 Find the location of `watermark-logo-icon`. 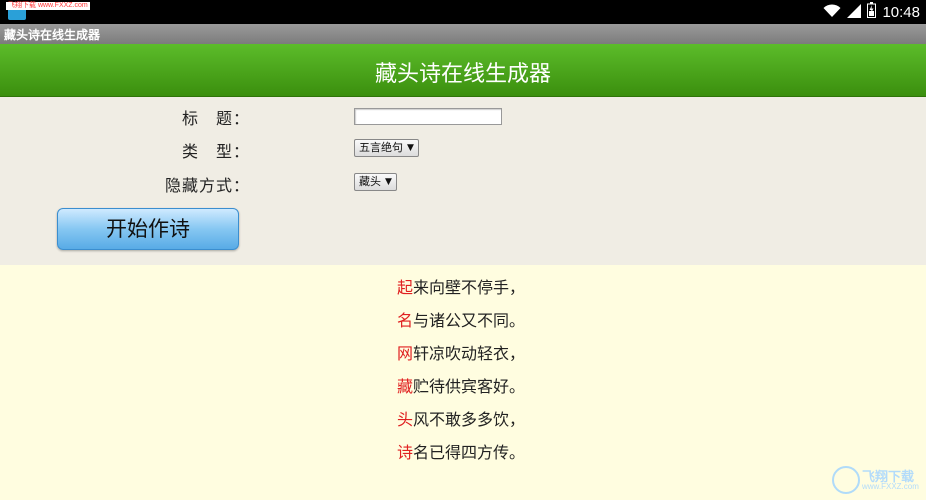

watermark-logo-icon is located at coordinates (846, 480).